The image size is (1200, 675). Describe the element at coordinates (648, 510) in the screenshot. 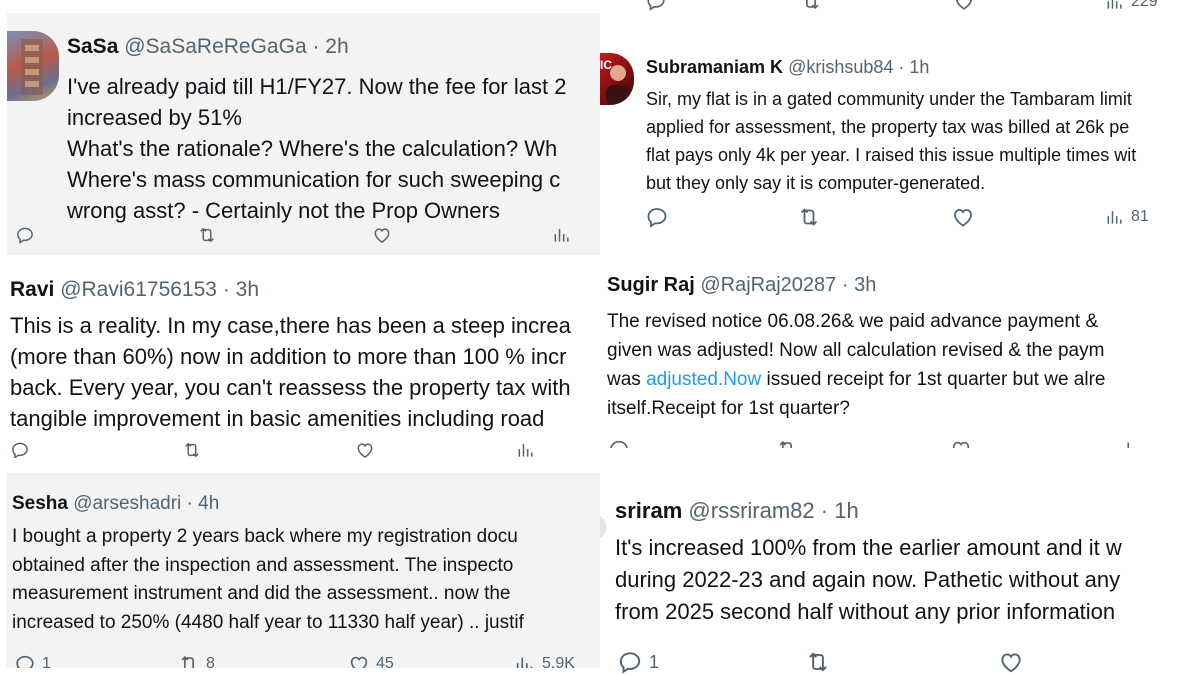

I see `author-name: sriram` at that location.